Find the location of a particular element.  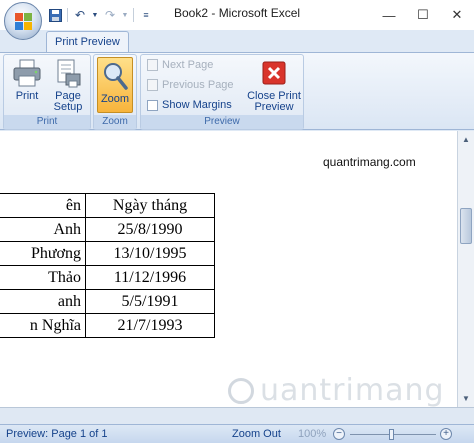

watermark-logo-icon is located at coordinates (241, 390).